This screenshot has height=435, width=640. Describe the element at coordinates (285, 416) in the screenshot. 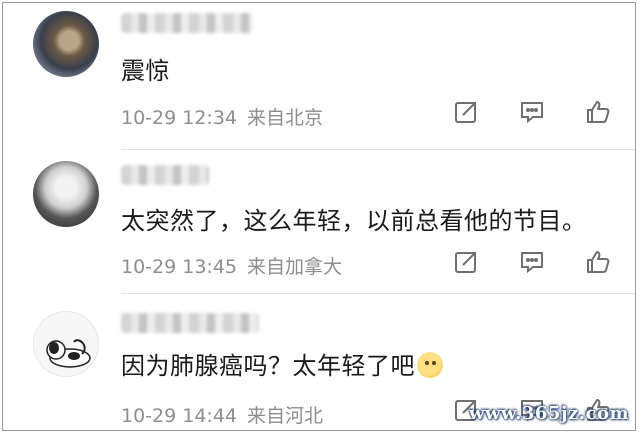

I see `comment-location: 来自河北` at that location.